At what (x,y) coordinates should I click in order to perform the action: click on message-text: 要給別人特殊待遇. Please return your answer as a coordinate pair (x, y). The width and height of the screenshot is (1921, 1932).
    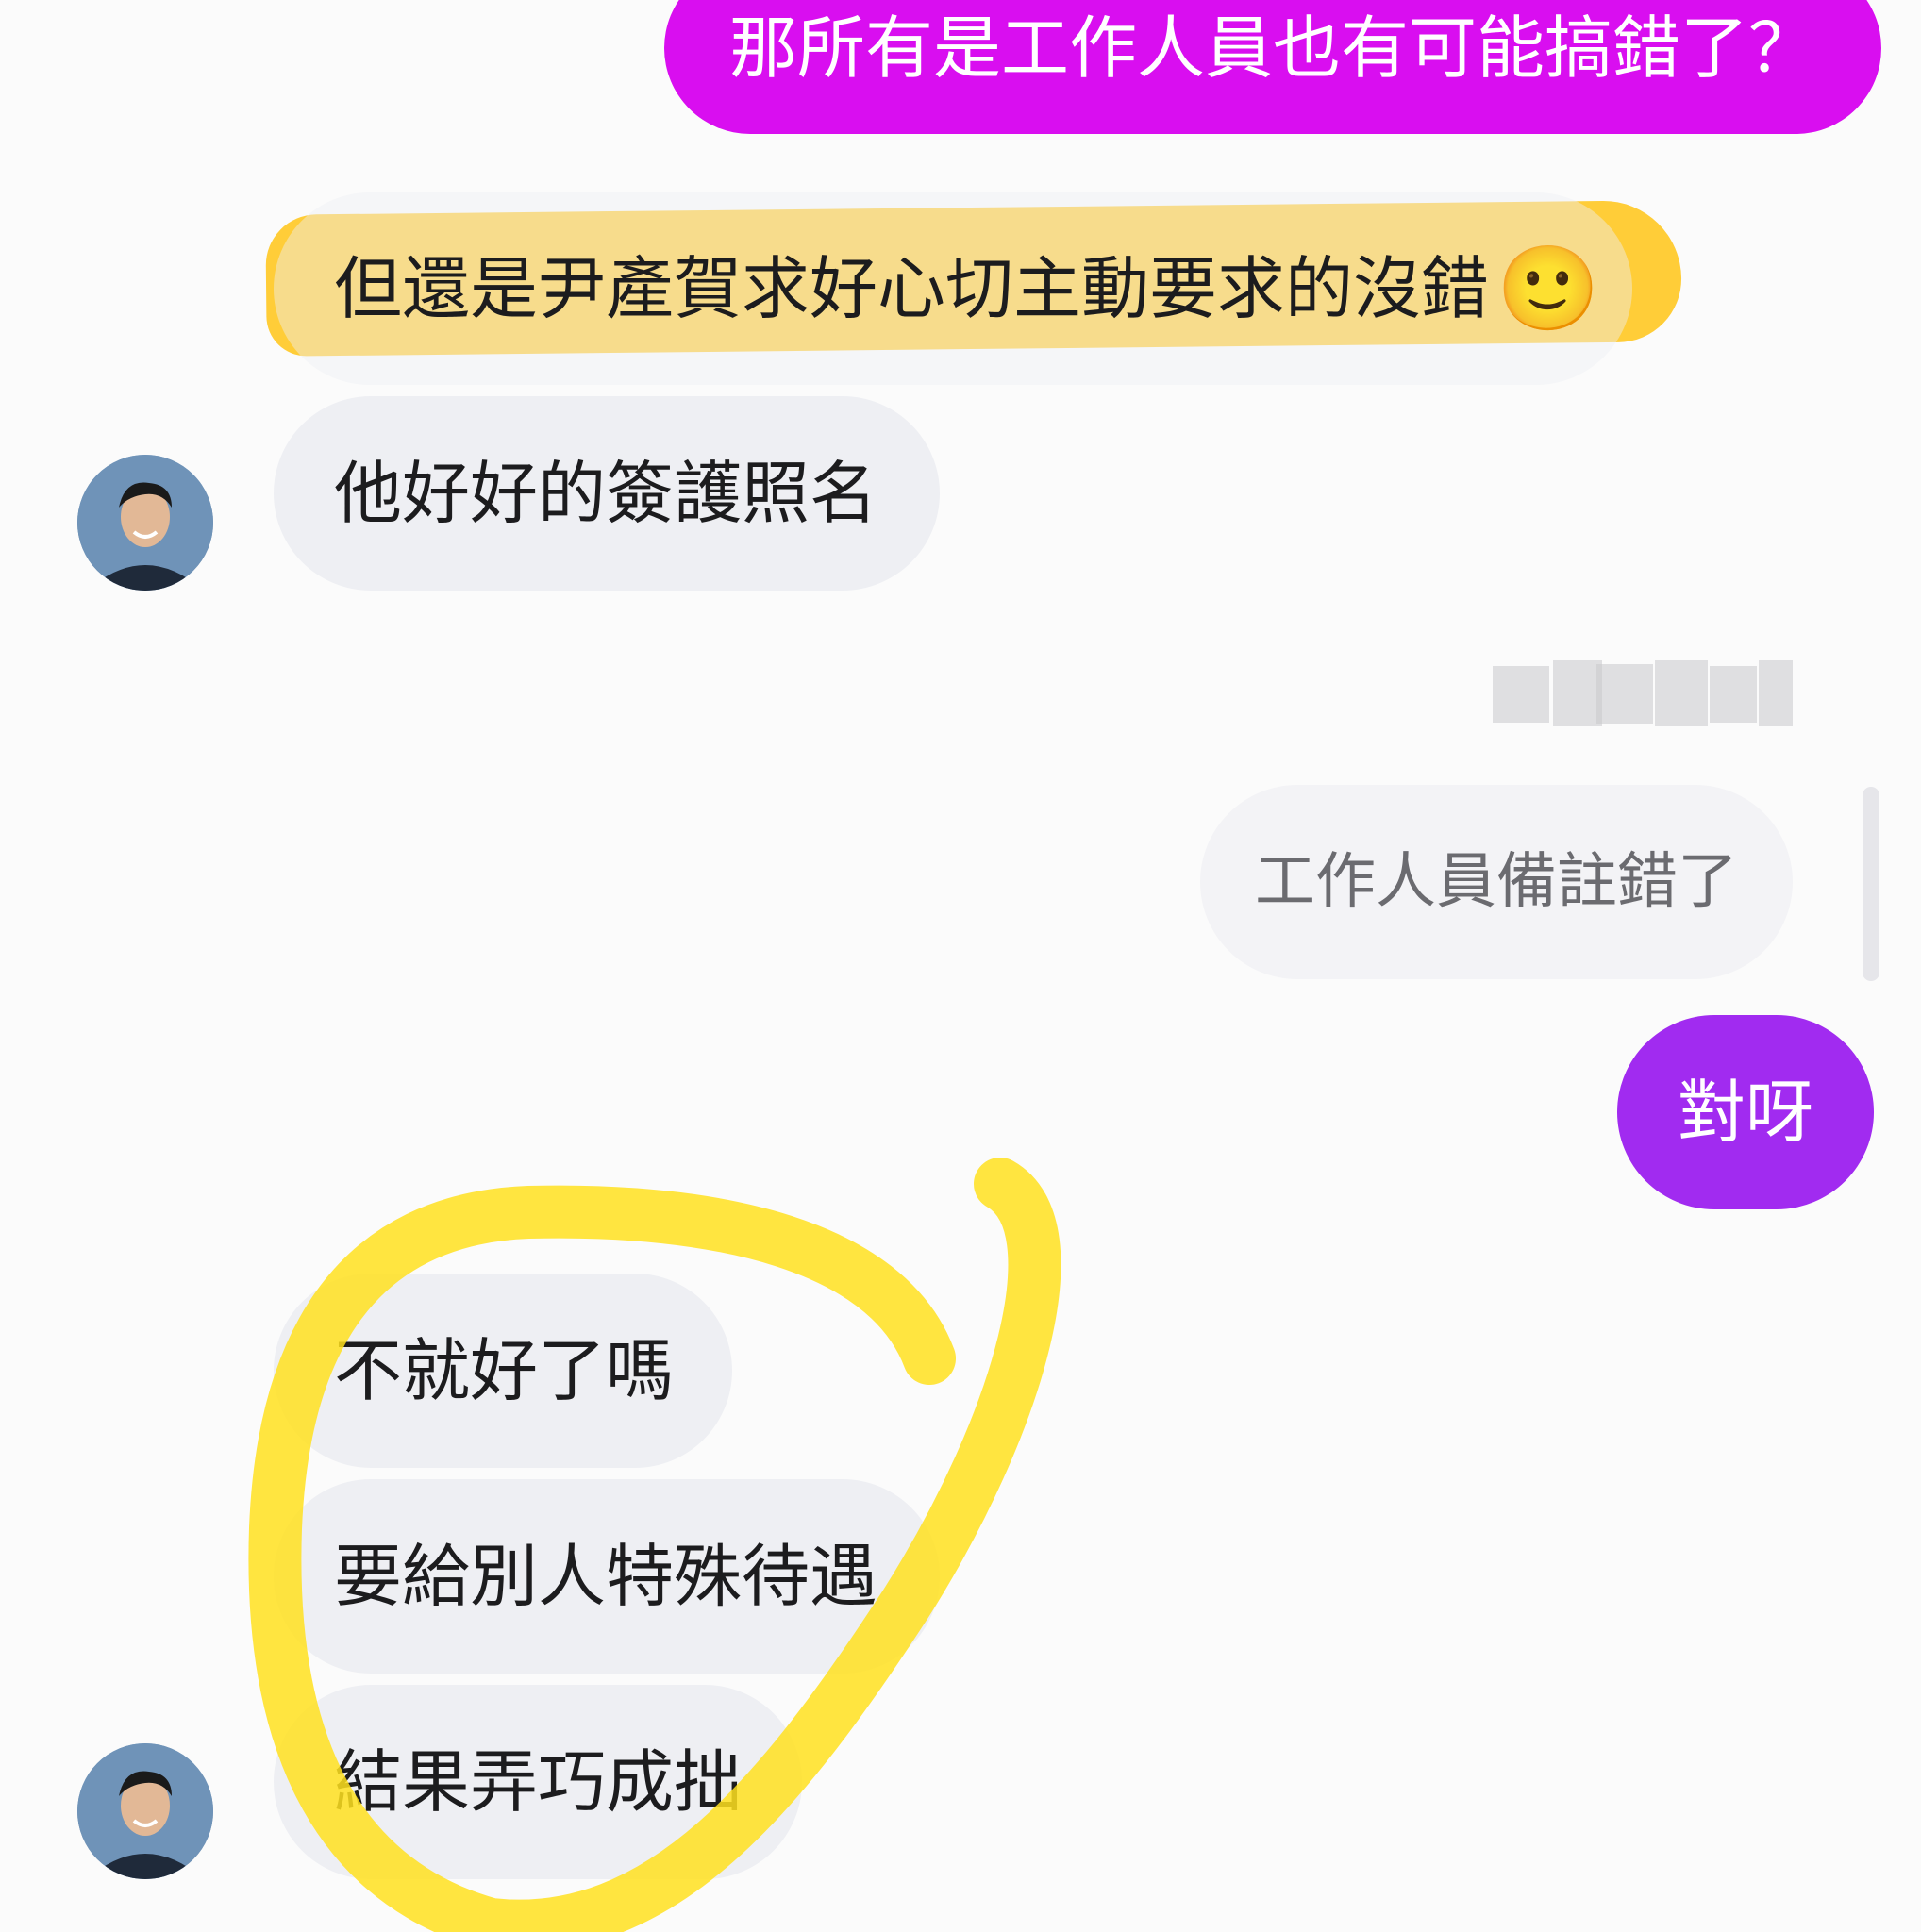
    Looking at the image, I should click on (606, 1576).